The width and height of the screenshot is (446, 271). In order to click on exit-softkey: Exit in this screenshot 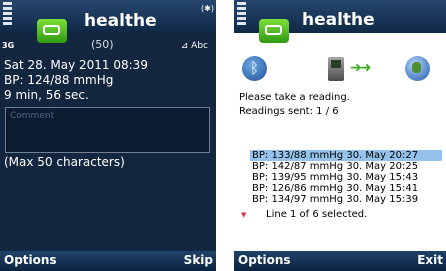, I will do `click(430, 260)`.